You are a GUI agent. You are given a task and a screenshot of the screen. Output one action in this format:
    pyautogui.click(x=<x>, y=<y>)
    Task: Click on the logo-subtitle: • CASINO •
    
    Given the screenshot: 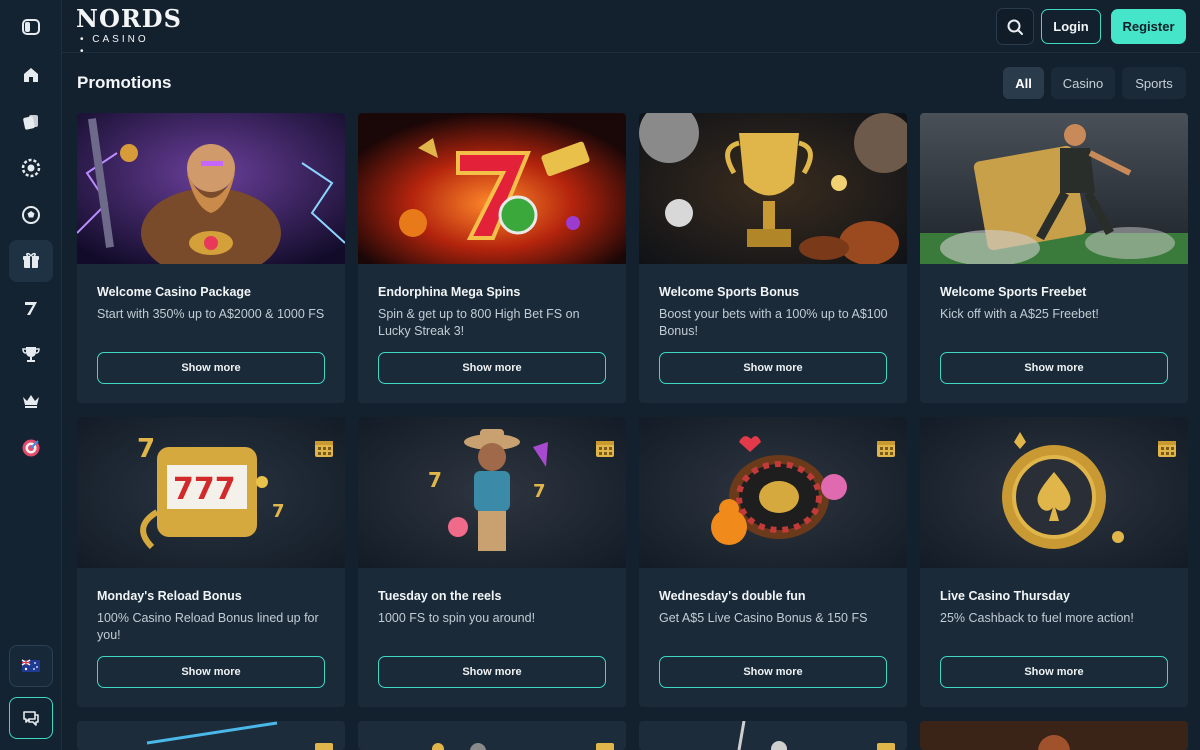 What is the action you would take?
    pyautogui.click(x=114, y=45)
    